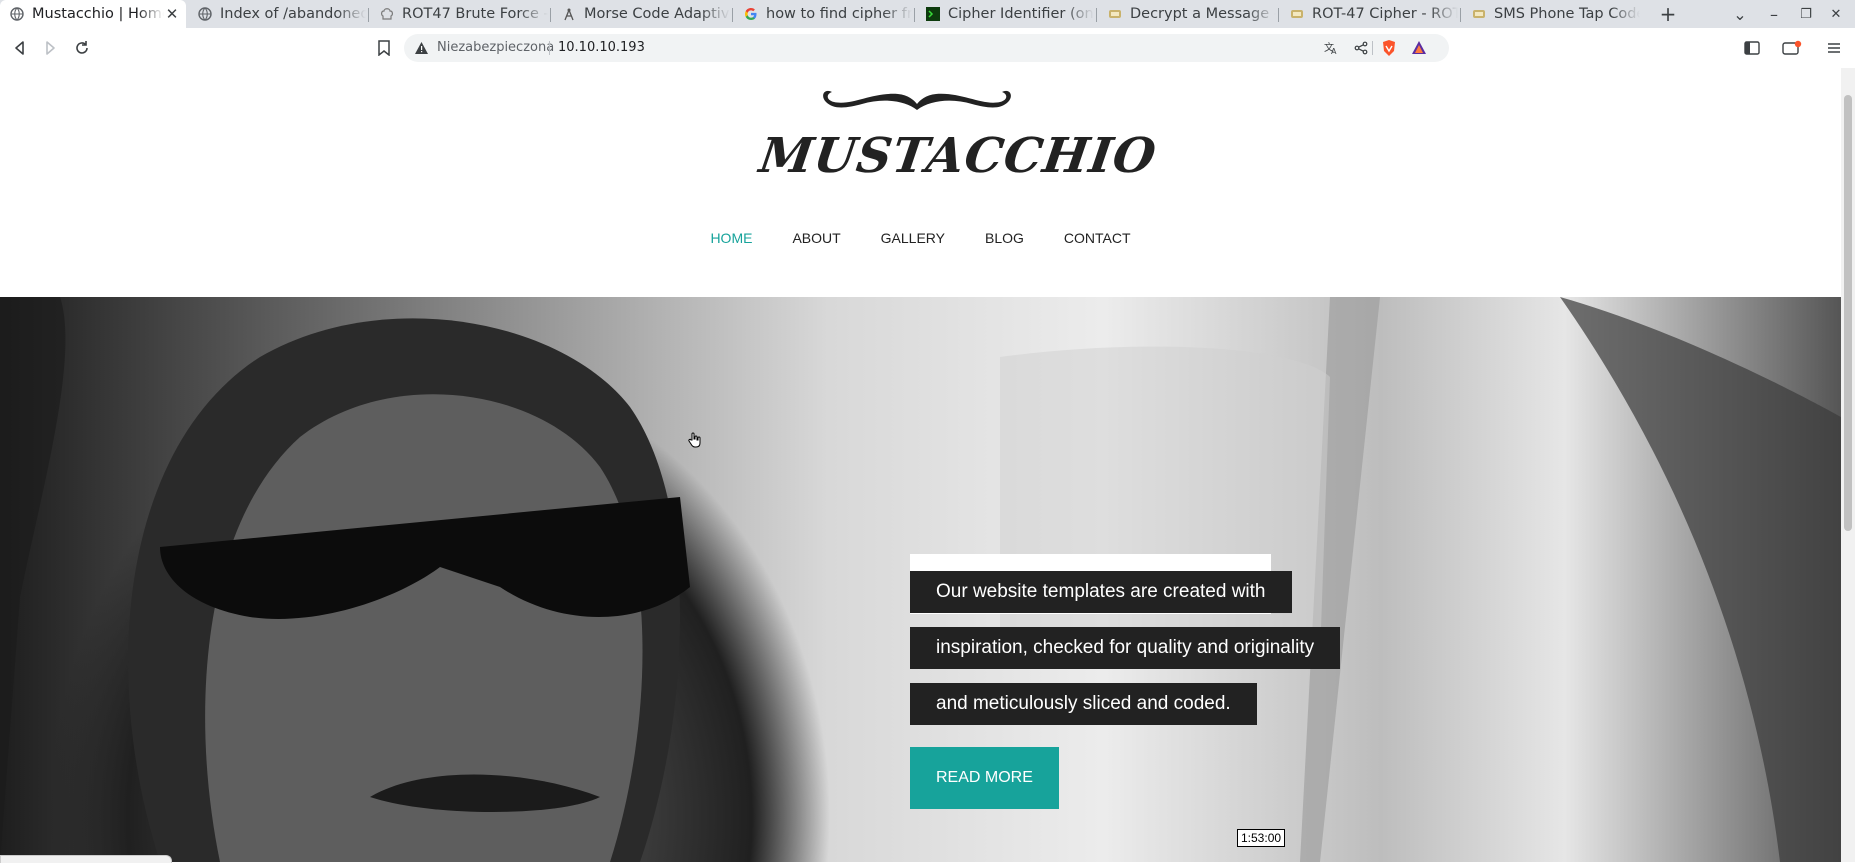 This screenshot has width=1855, height=863. I want to click on read-more-button: READ MORE, so click(984, 778).